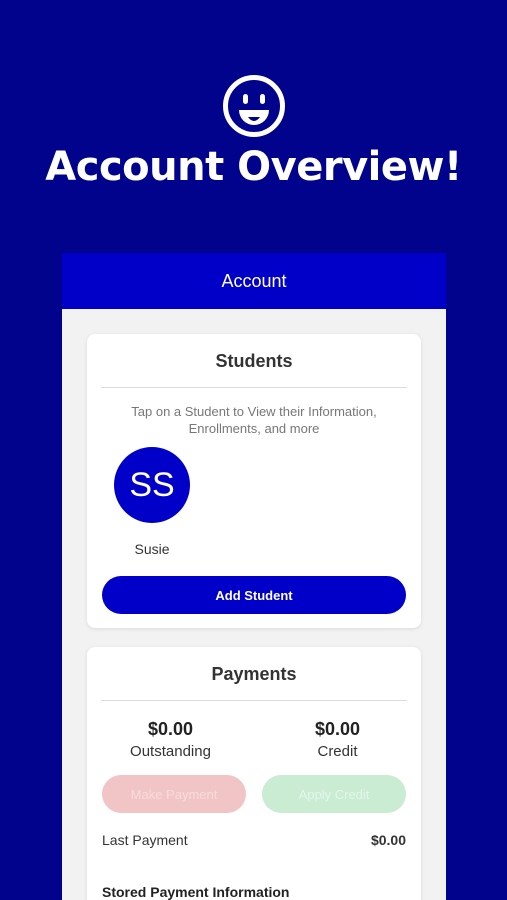 This screenshot has width=507, height=900. I want to click on avatar: SS, so click(152, 485).